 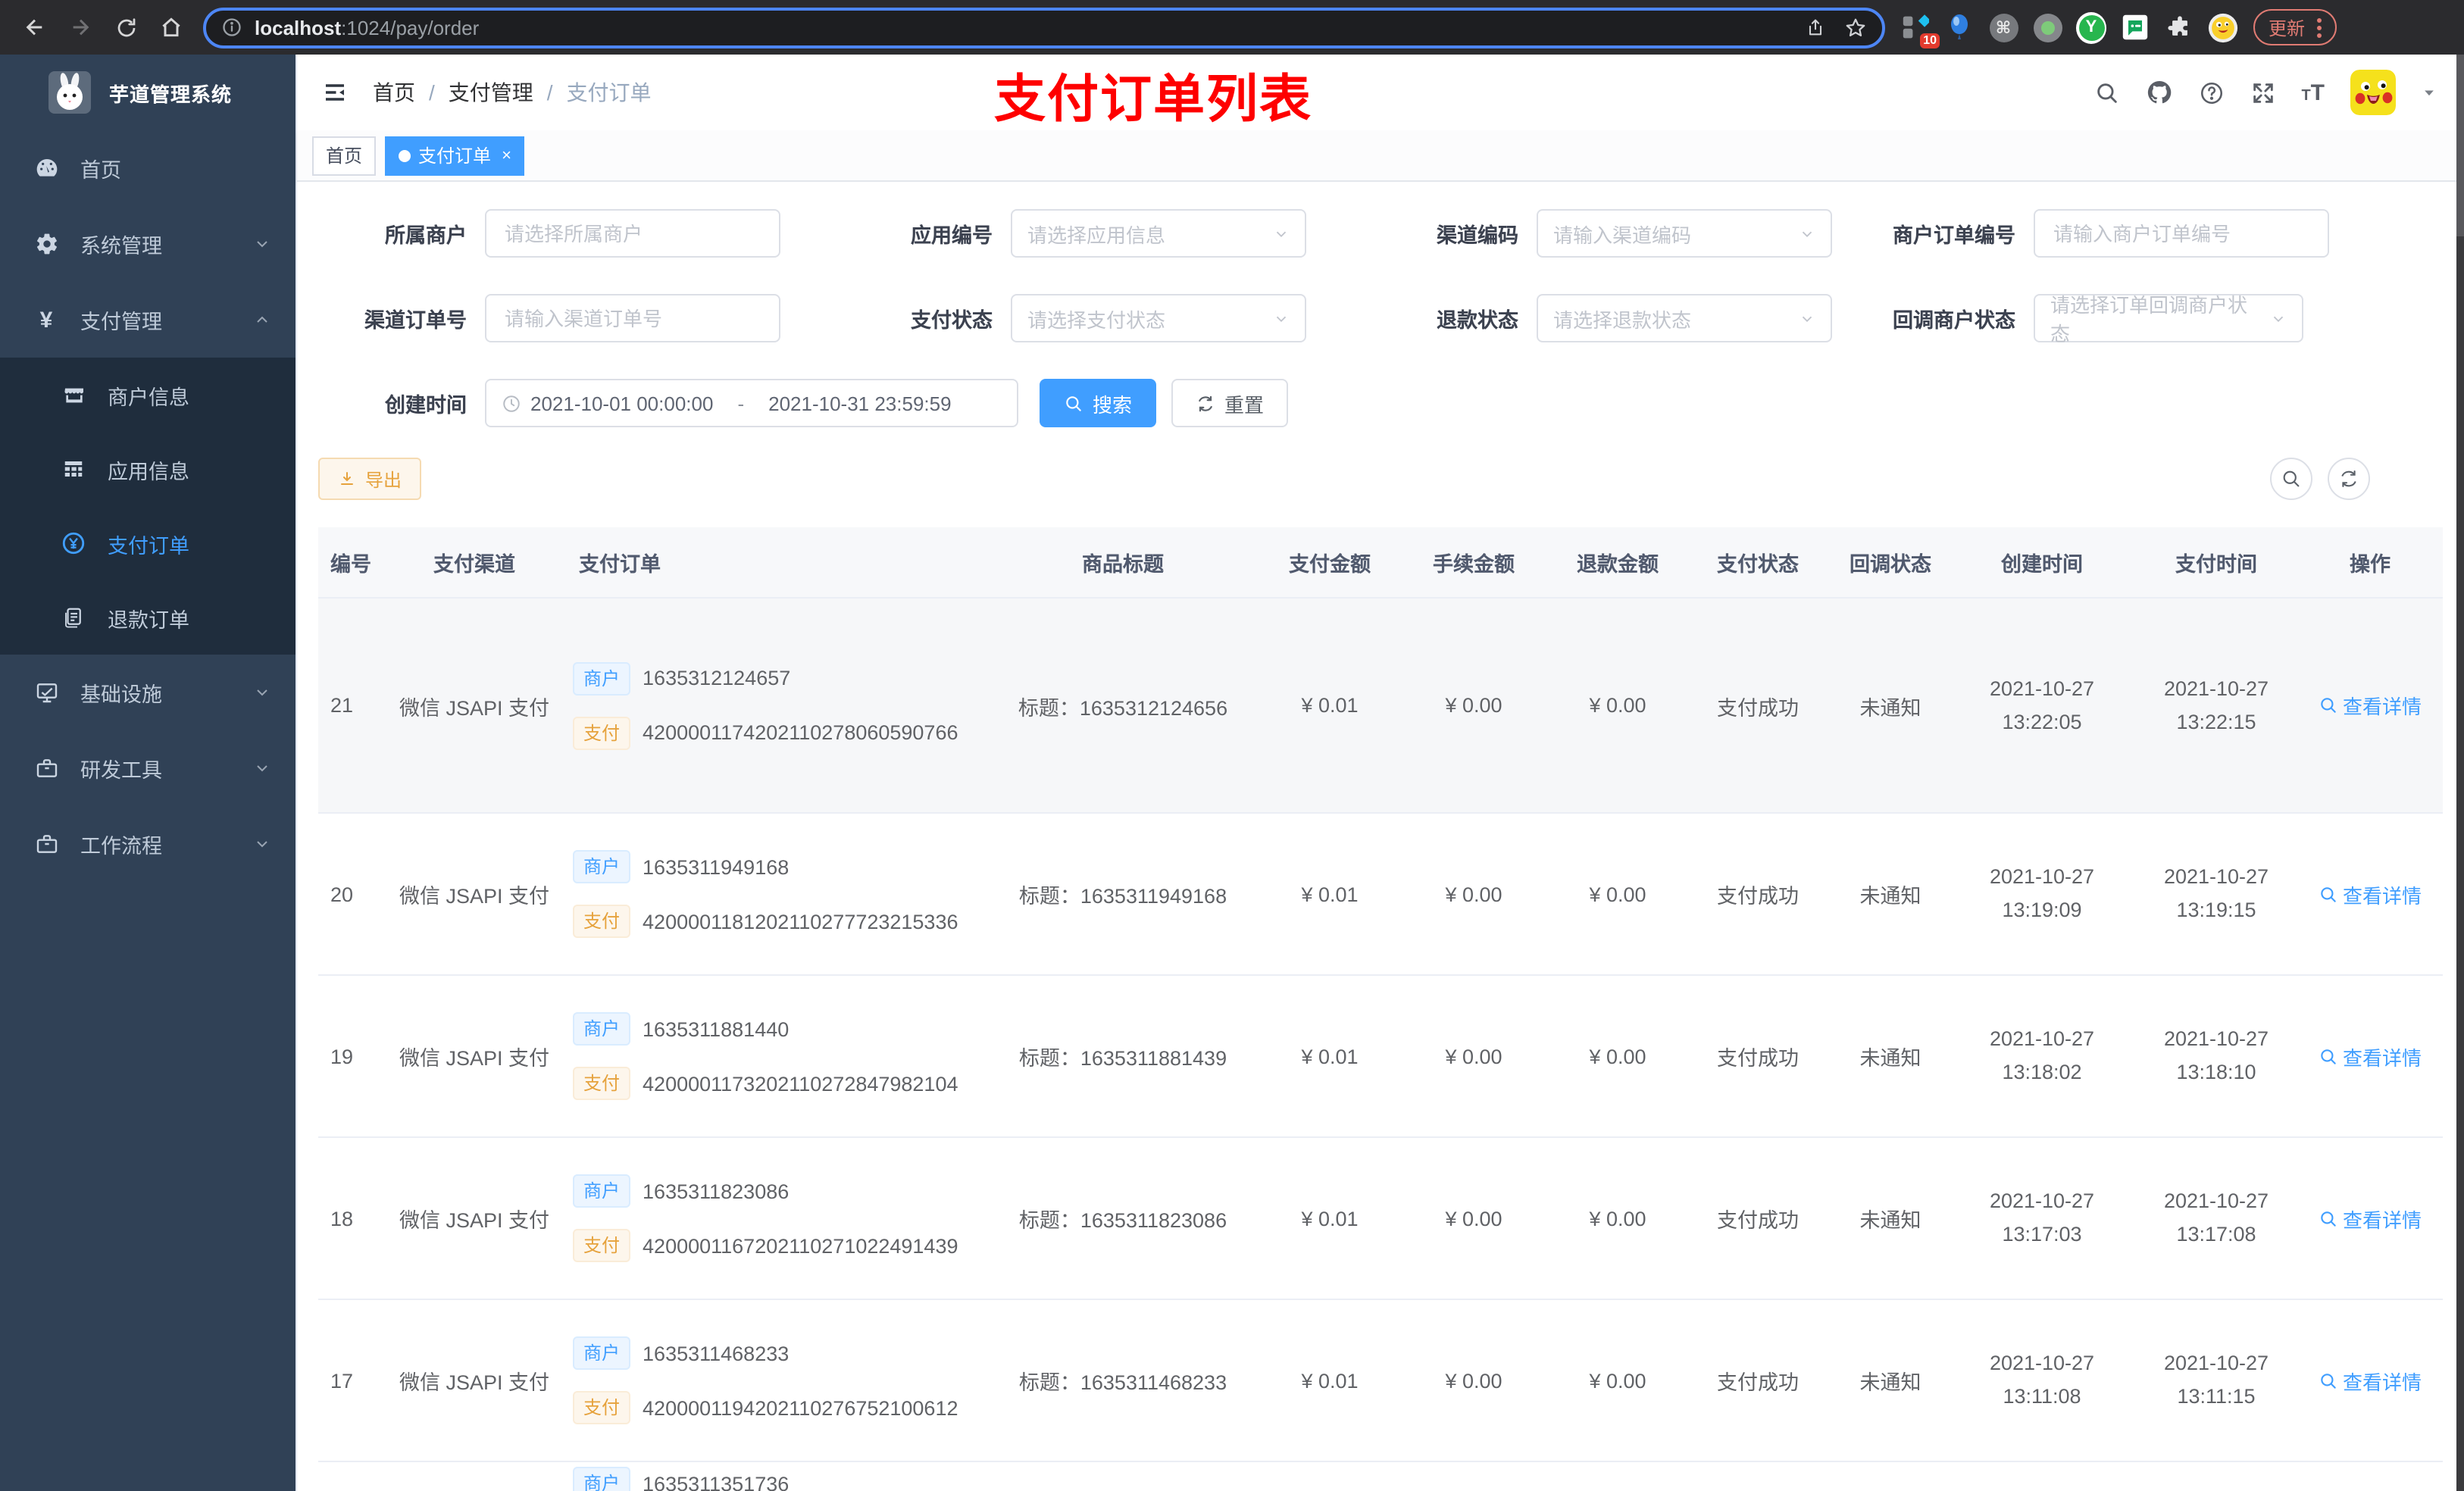 I want to click on col-op: 操作, so click(x=2370, y=564).